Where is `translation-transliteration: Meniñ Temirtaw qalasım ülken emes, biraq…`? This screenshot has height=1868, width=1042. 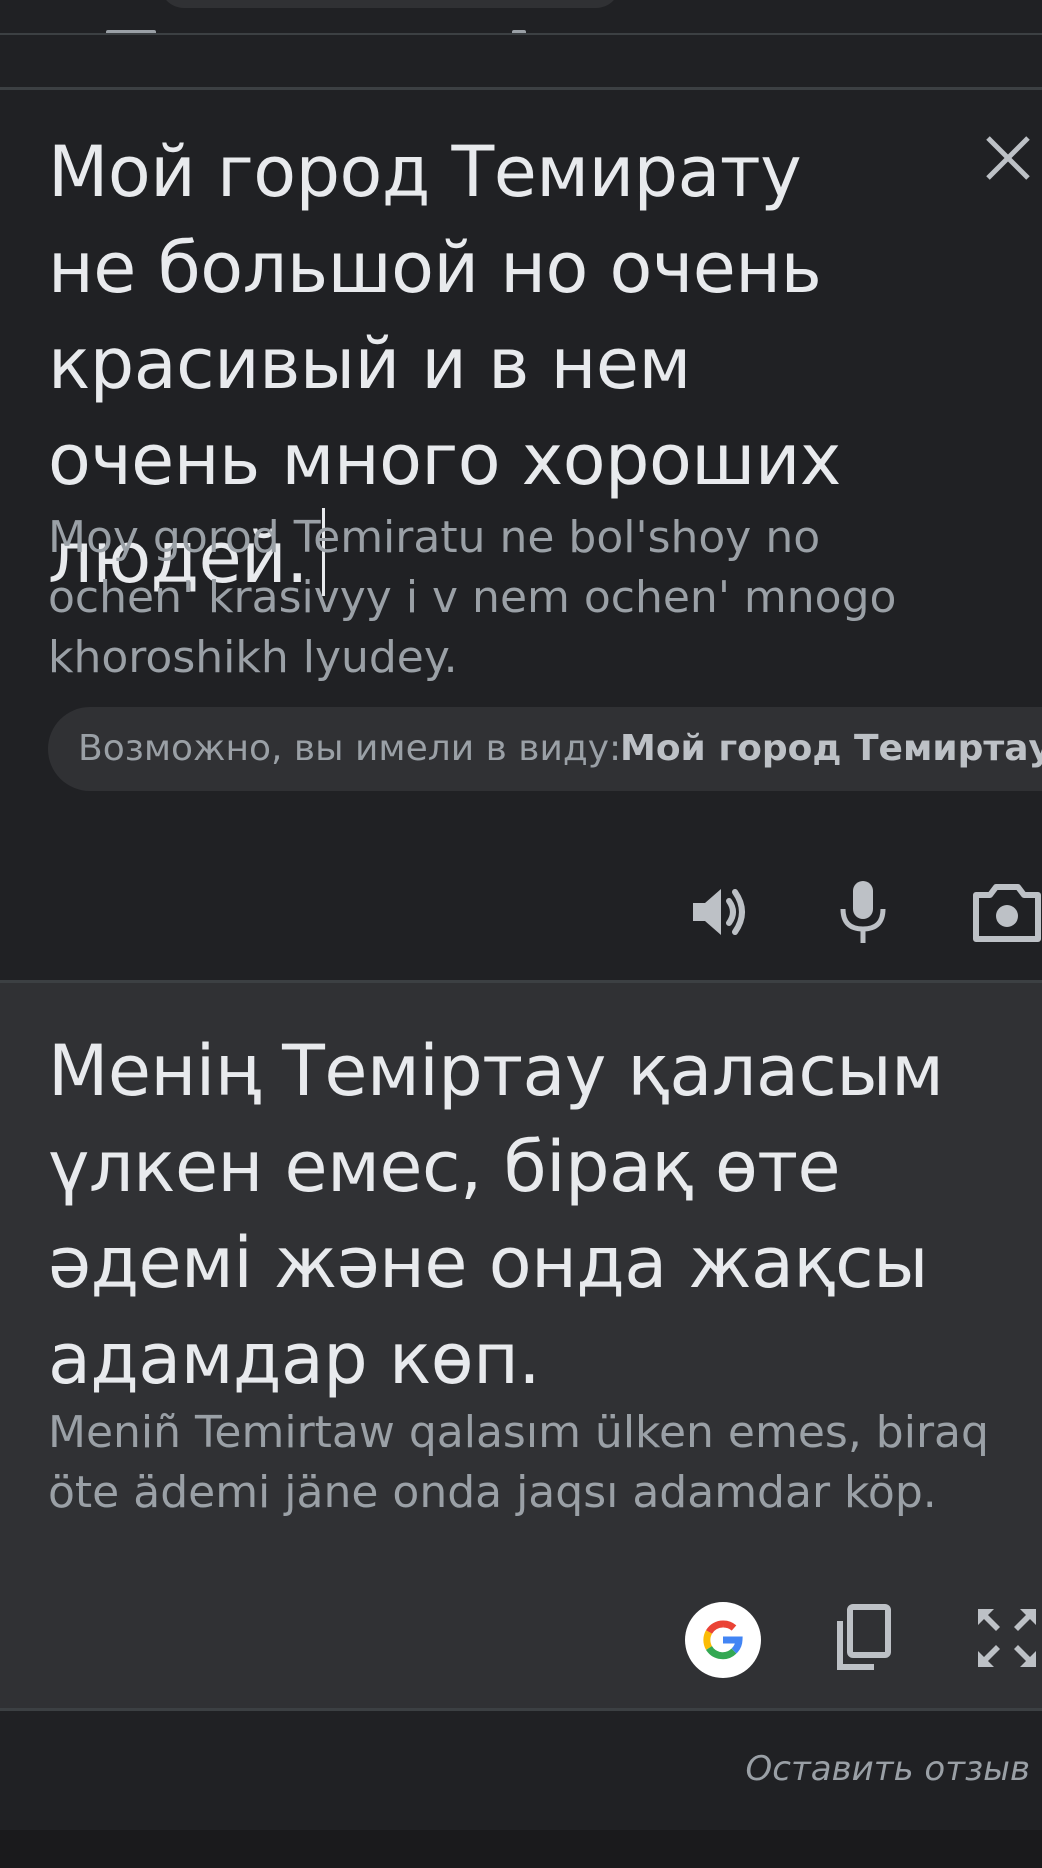
translation-transliteration: Meniñ Temirtaw qalasım ülken emes, biraq… is located at coordinates (518, 1462).